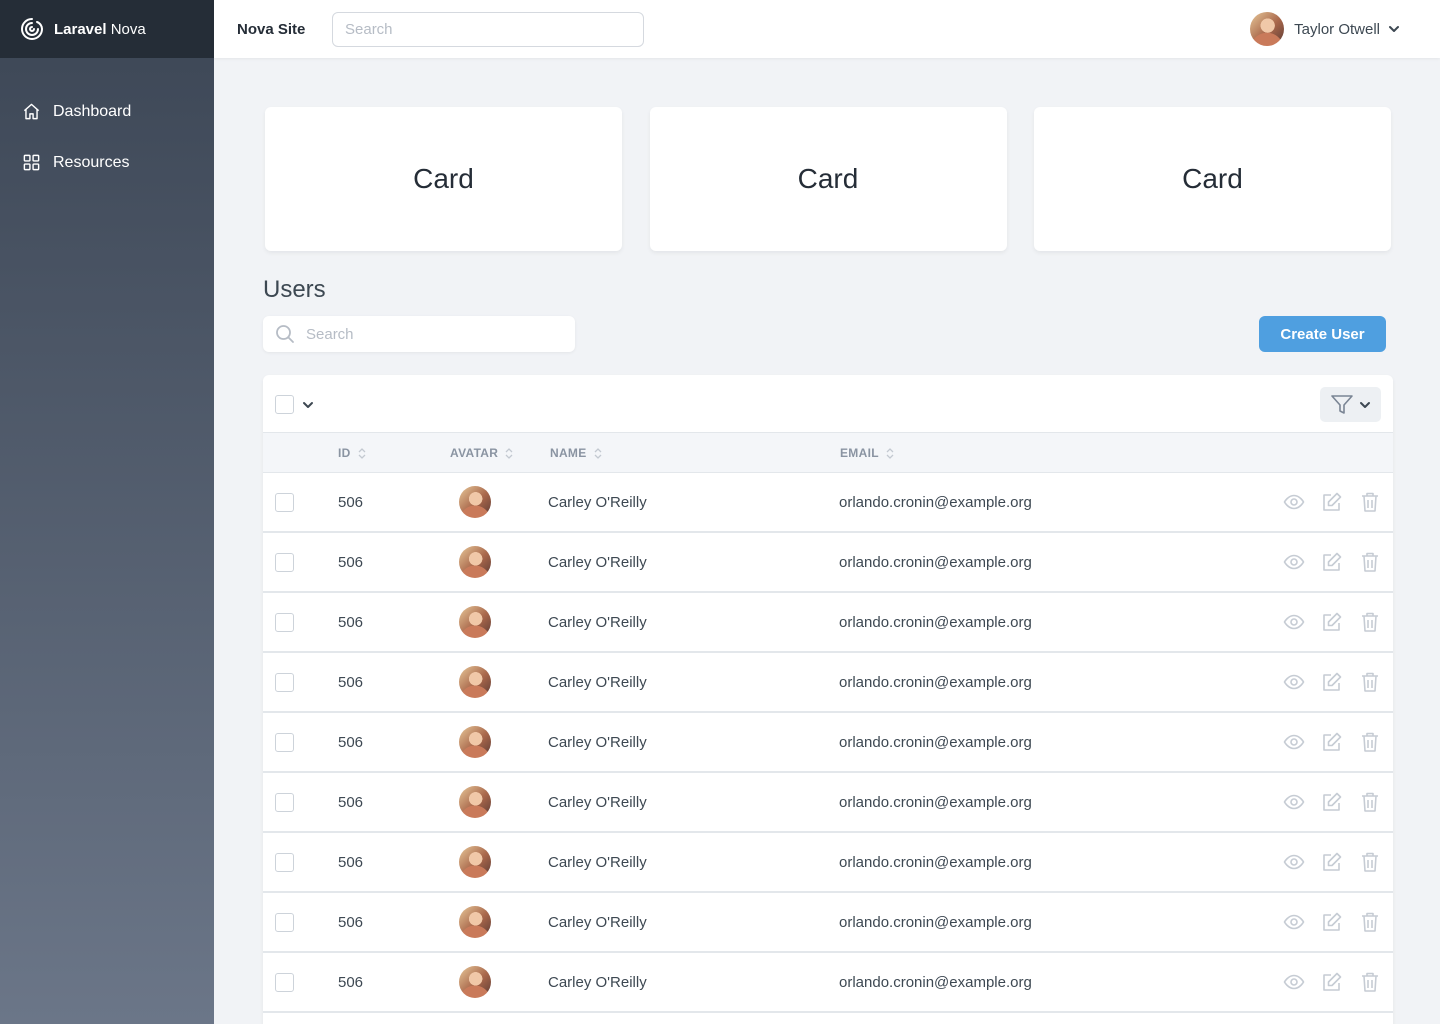  Describe the element at coordinates (284, 404) in the screenshot. I see `select-all-checkbox` at that location.